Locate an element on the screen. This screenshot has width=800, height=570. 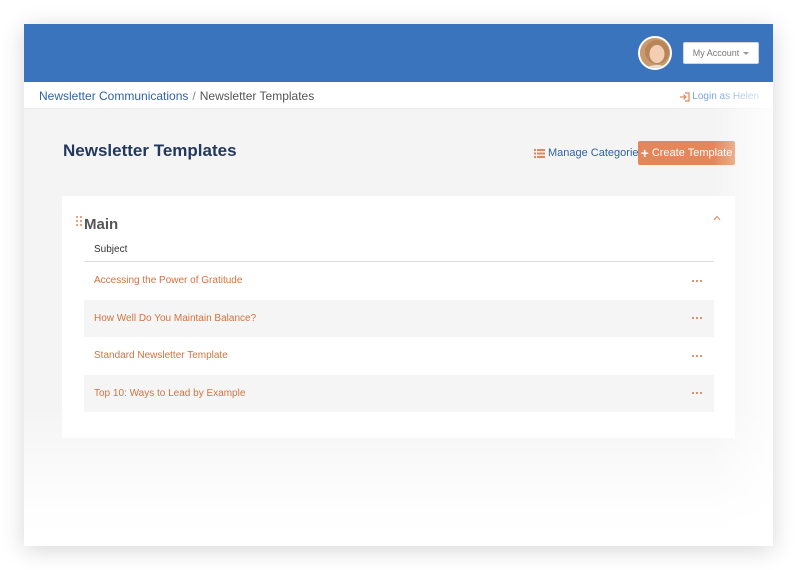
manage-categories-label: Manage Categories is located at coordinates (596, 153).